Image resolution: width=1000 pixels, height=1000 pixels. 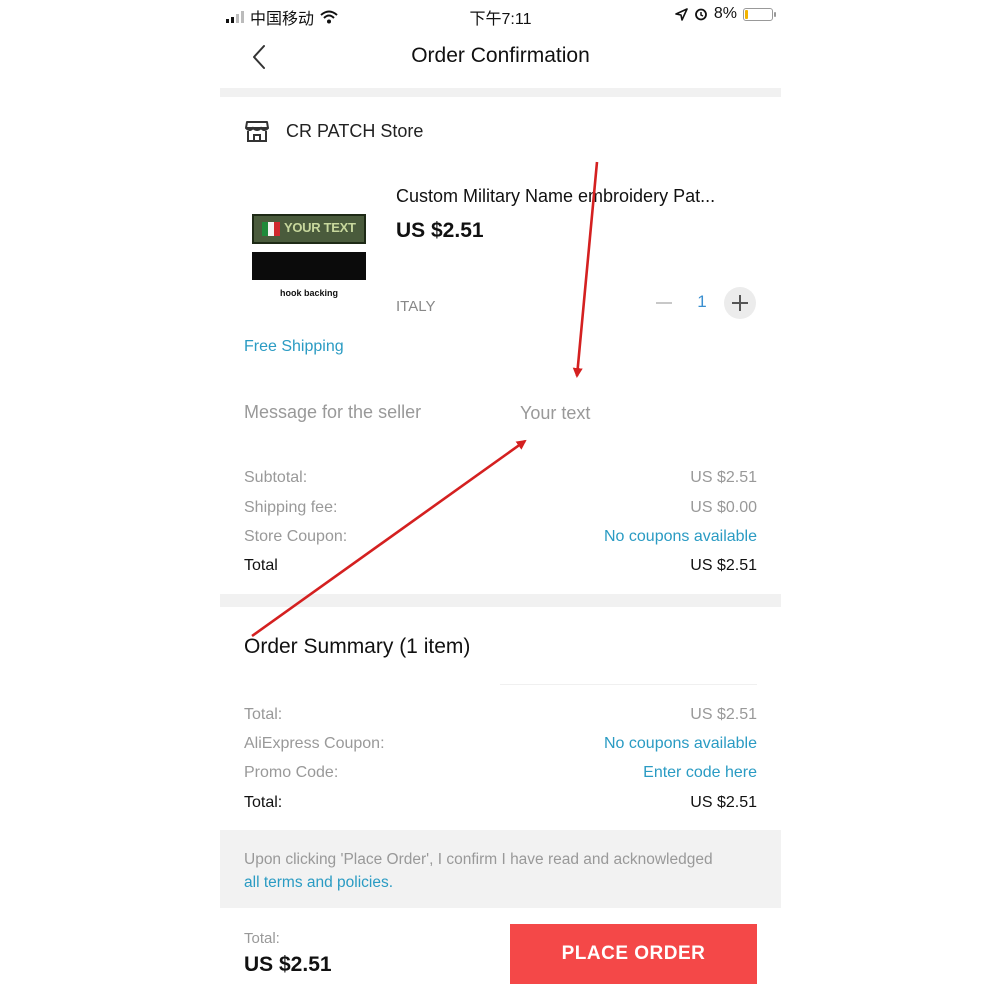 I want to click on subtotal-value: US $2.51, so click(x=723, y=477).